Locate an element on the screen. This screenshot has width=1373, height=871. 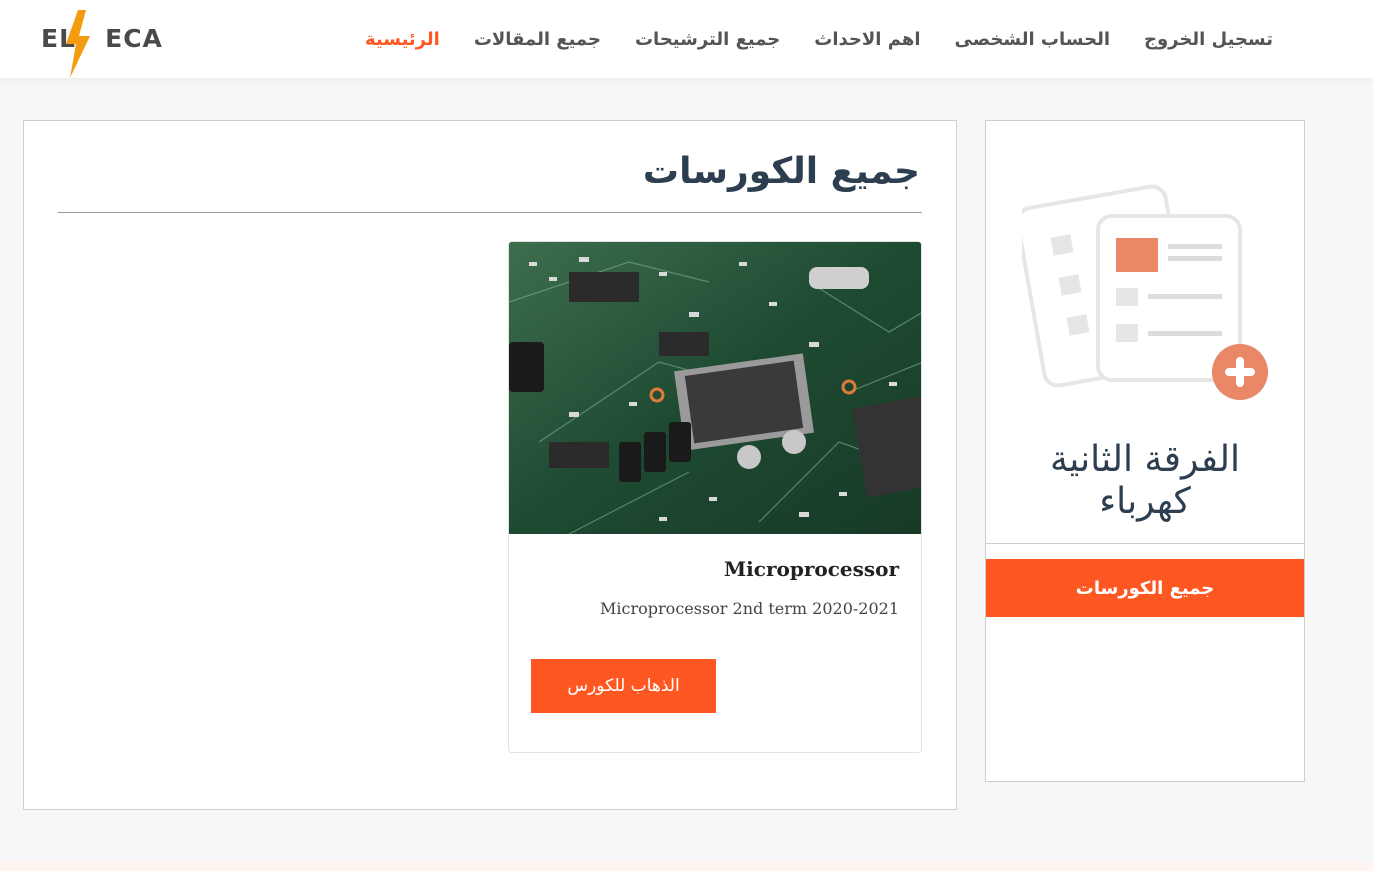
level-title-line2: كهرباء is located at coordinates (1145, 501).